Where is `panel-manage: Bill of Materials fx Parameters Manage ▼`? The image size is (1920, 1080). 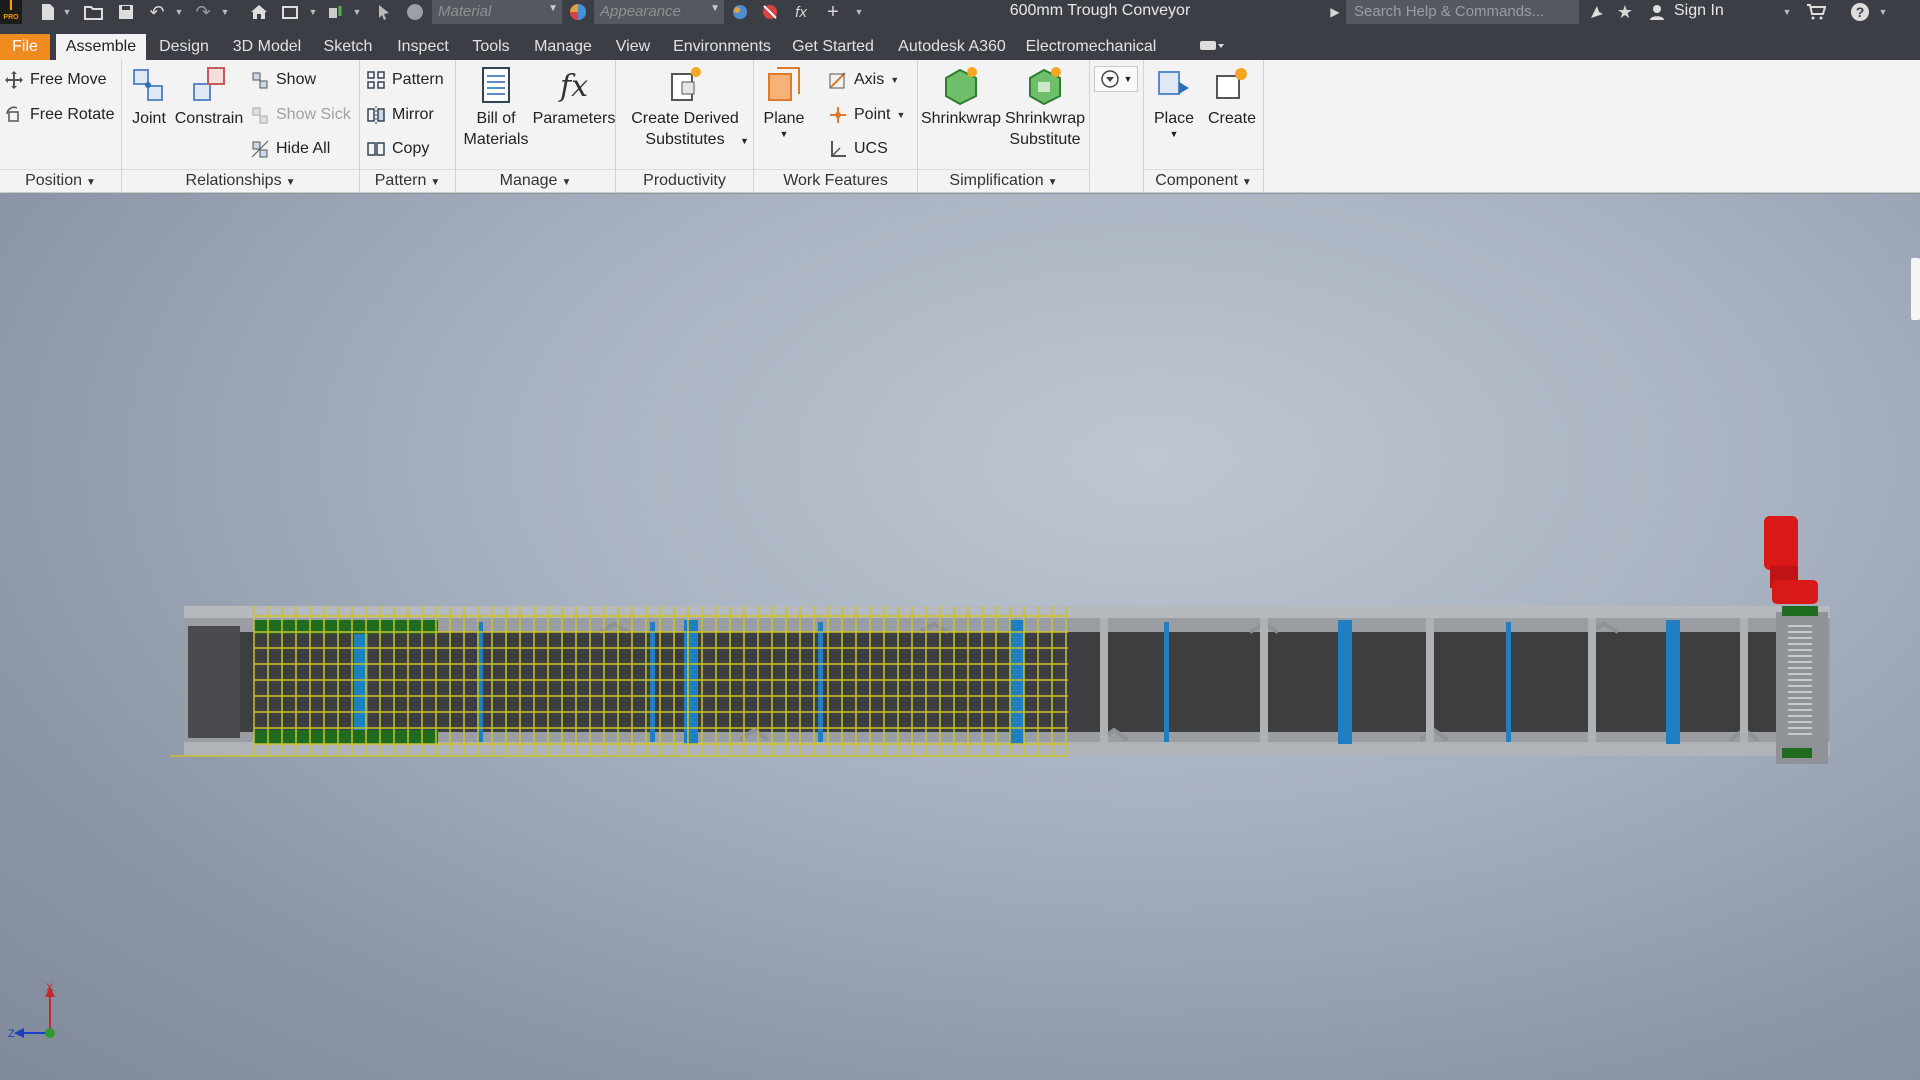 panel-manage: Bill of Materials fx Parameters Manage ▼ is located at coordinates (536, 126).